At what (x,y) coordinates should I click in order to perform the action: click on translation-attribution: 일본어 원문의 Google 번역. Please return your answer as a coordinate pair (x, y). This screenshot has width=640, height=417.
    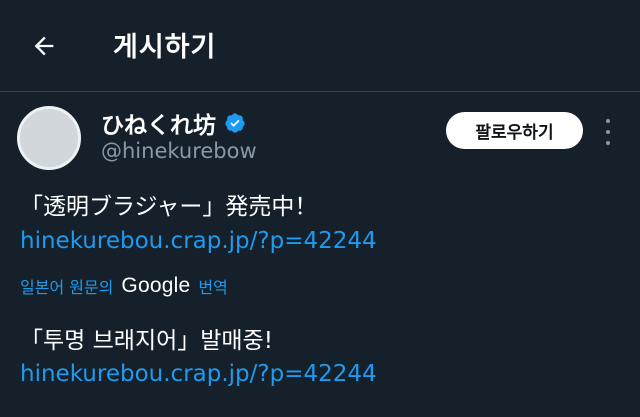
    Looking at the image, I should click on (124, 286).